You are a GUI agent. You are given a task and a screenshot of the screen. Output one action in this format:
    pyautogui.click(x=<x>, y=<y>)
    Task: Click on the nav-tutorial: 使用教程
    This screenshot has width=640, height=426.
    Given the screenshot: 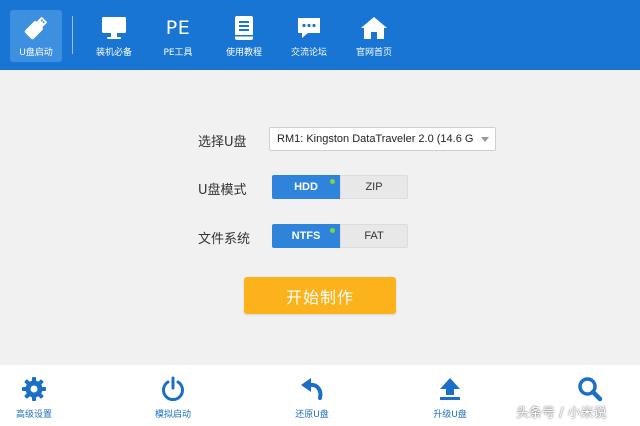 What is the action you would take?
    pyautogui.click(x=244, y=36)
    